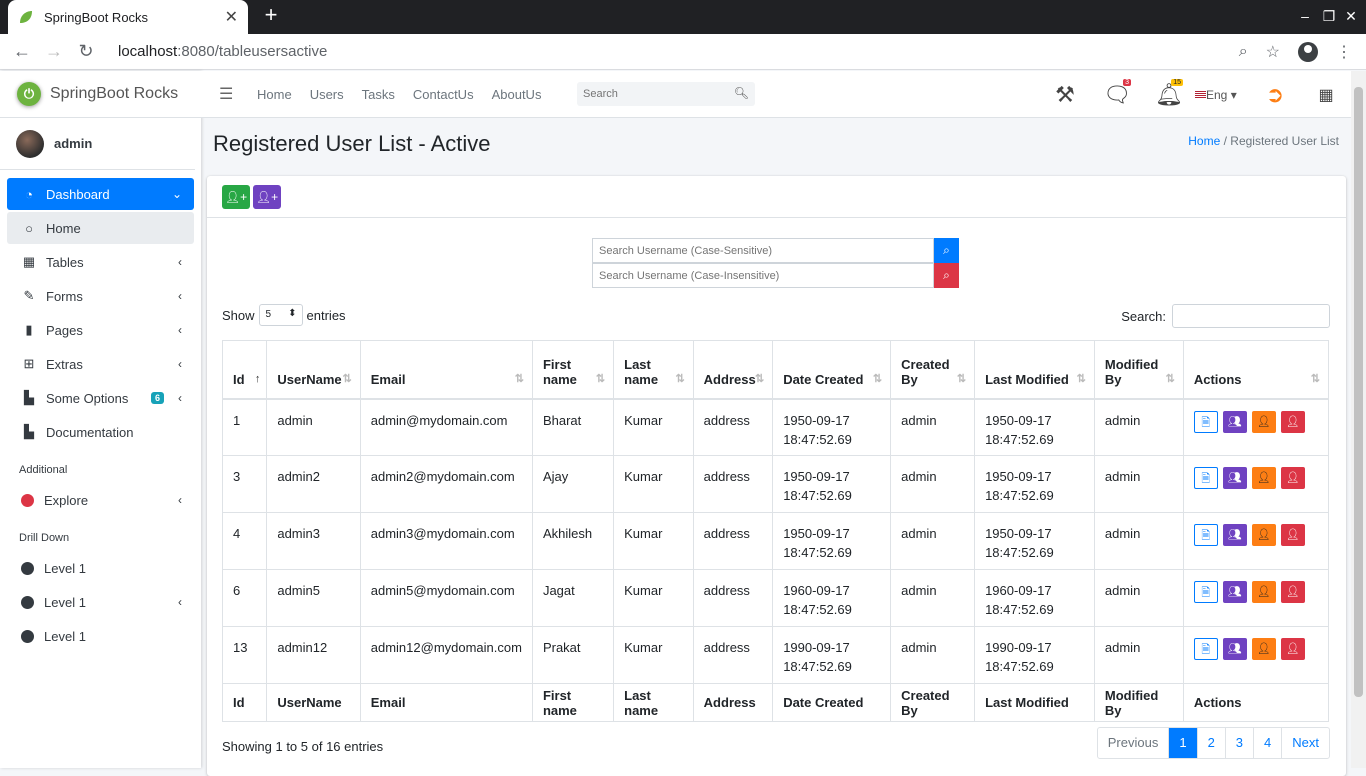  I want to click on zoom-icon: ⌕, so click(1243, 52).